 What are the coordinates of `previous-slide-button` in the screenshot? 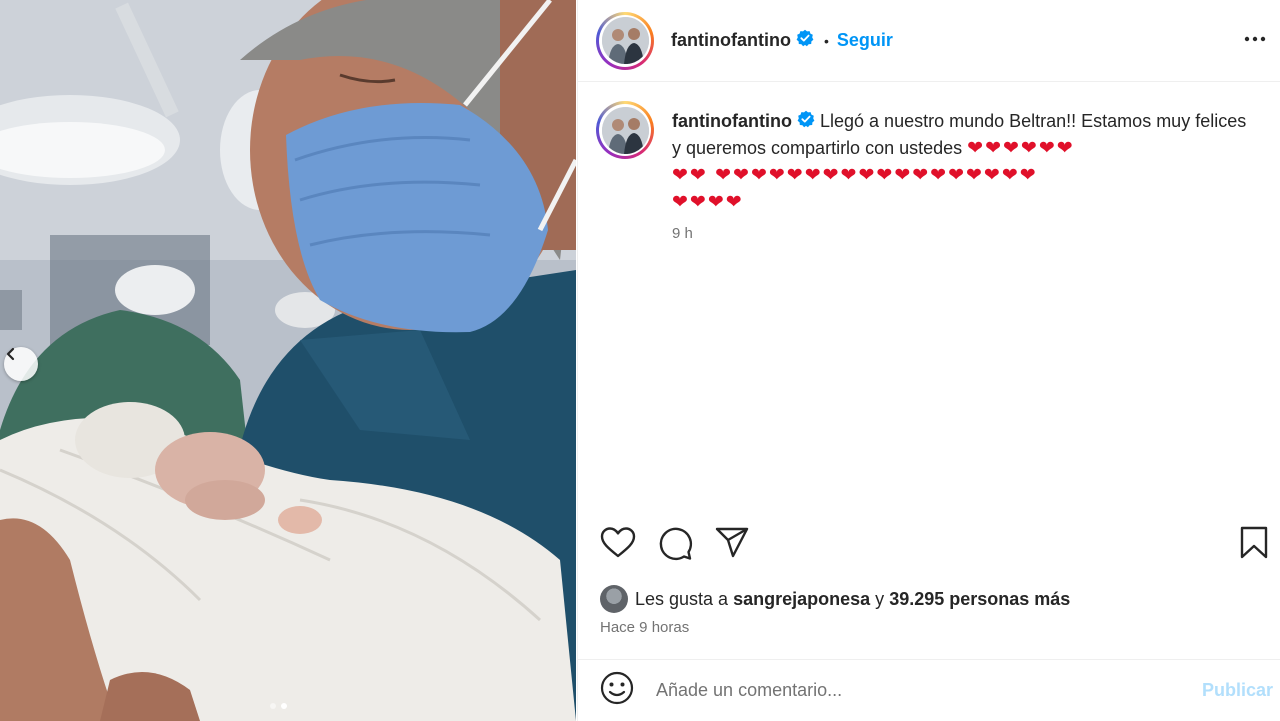 It's located at (21, 364).